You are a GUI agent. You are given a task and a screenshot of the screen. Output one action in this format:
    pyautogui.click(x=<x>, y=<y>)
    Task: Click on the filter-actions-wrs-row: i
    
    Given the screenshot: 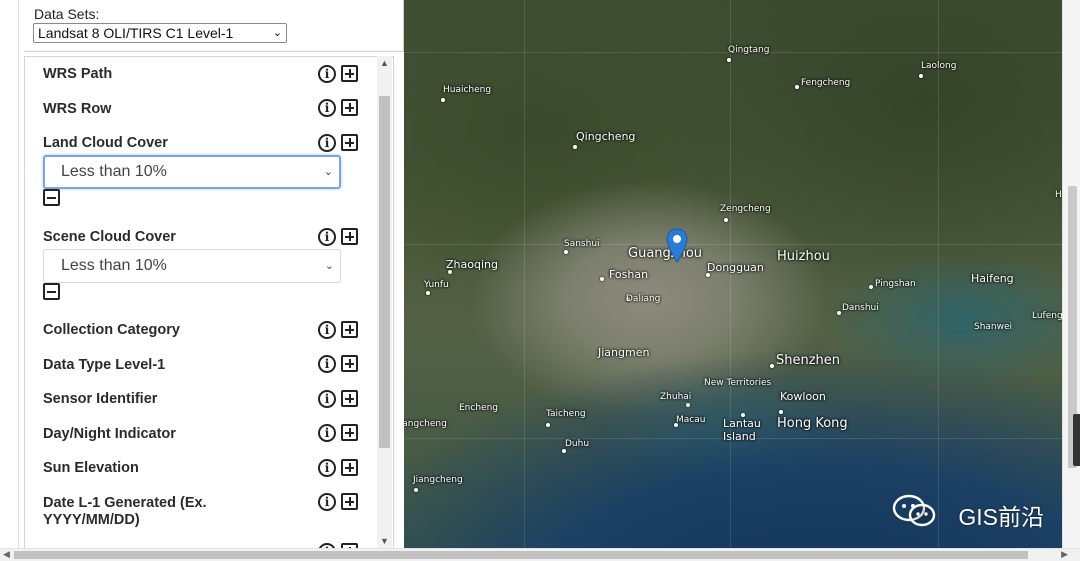 What is the action you would take?
    pyautogui.click(x=339, y=108)
    